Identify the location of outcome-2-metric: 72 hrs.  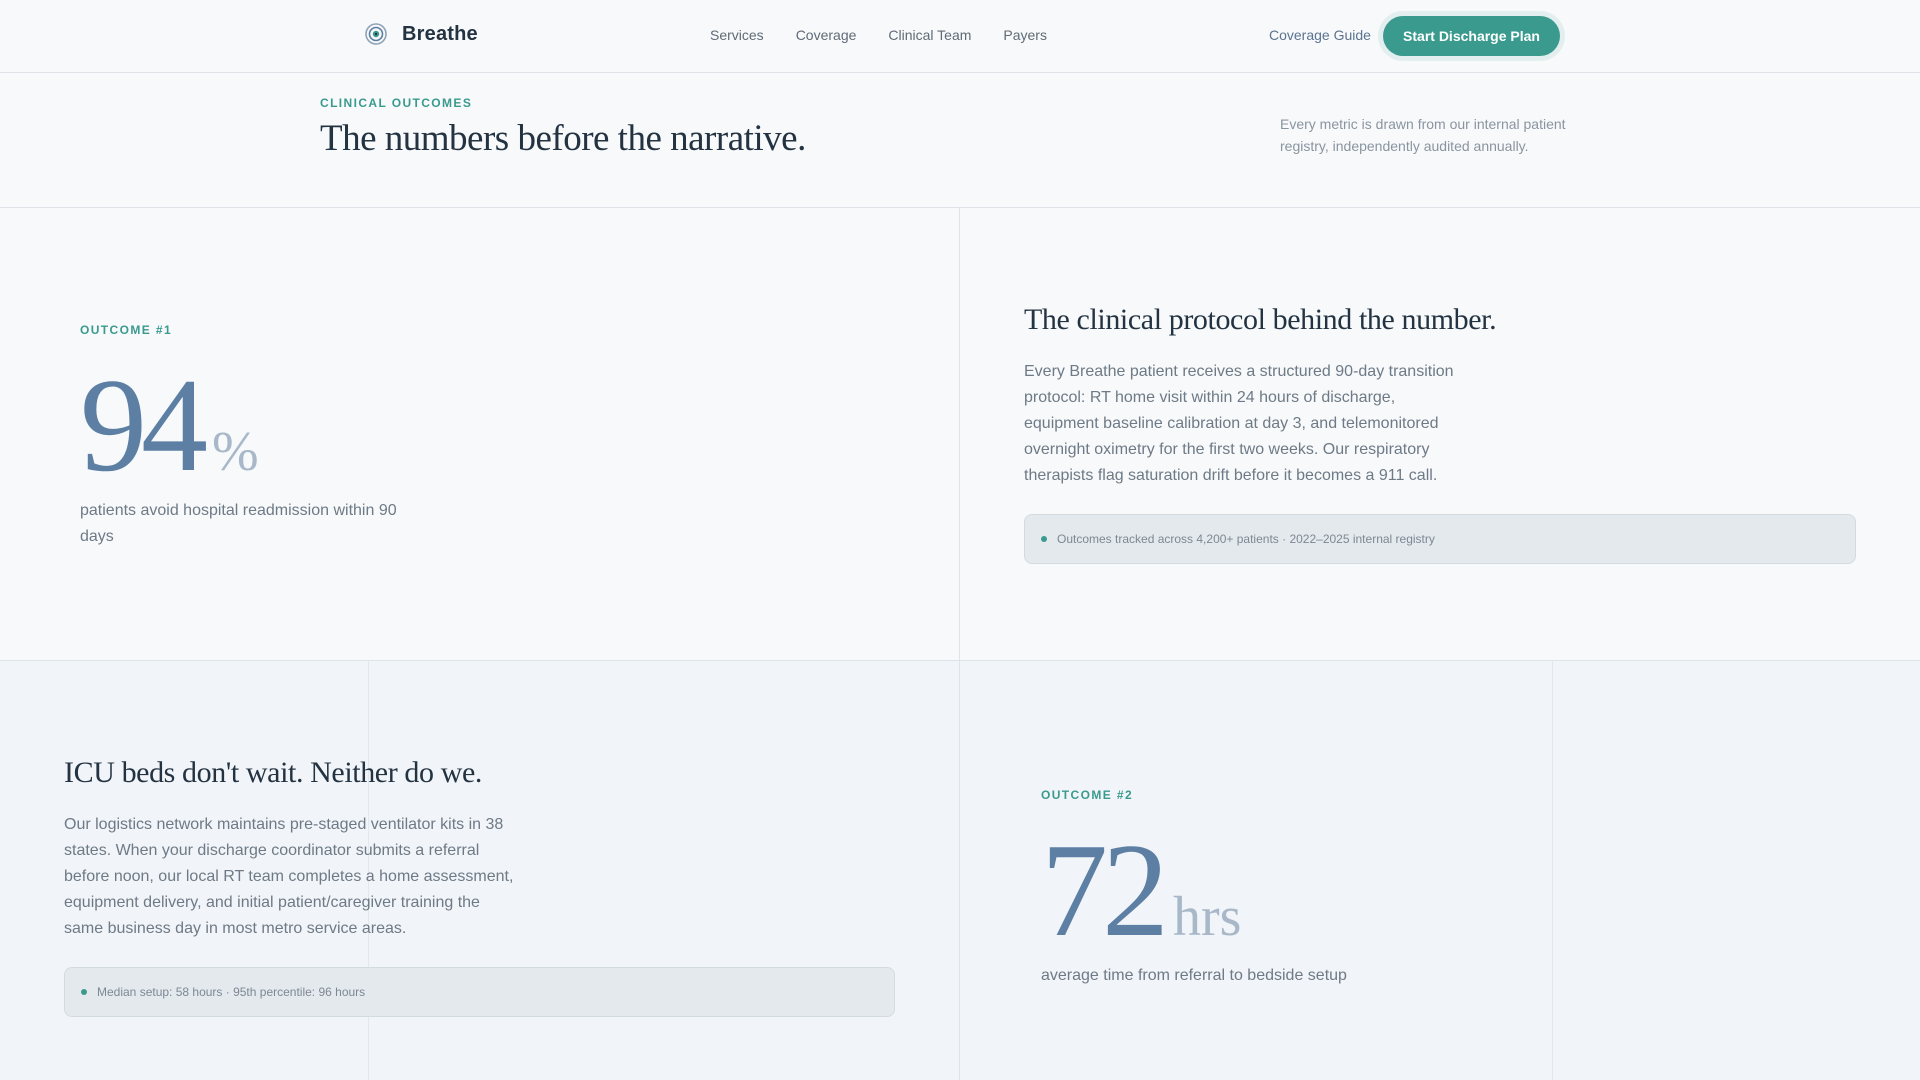
(1141, 890).